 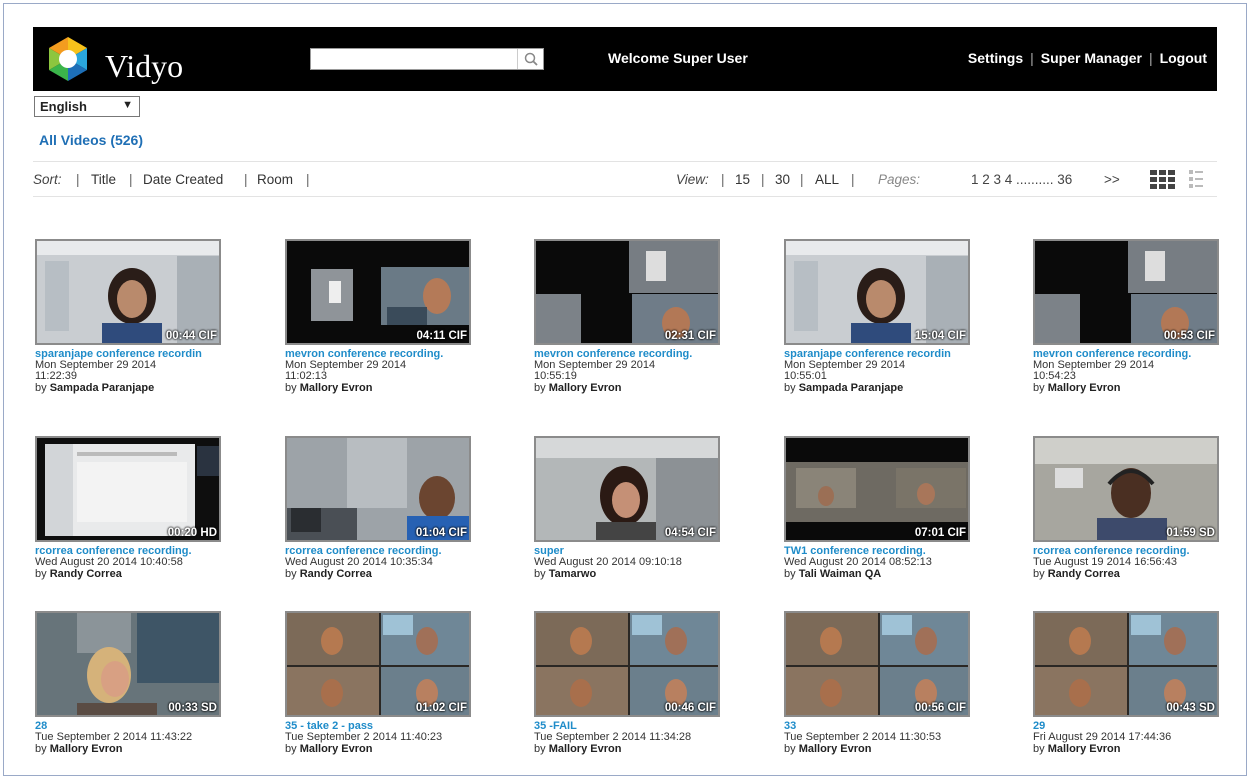 What do you see at coordinates (1126, 489) in the screenshot?
I see `video-thumbnail: 01:59 SD` at bounding box center [1126, 489].